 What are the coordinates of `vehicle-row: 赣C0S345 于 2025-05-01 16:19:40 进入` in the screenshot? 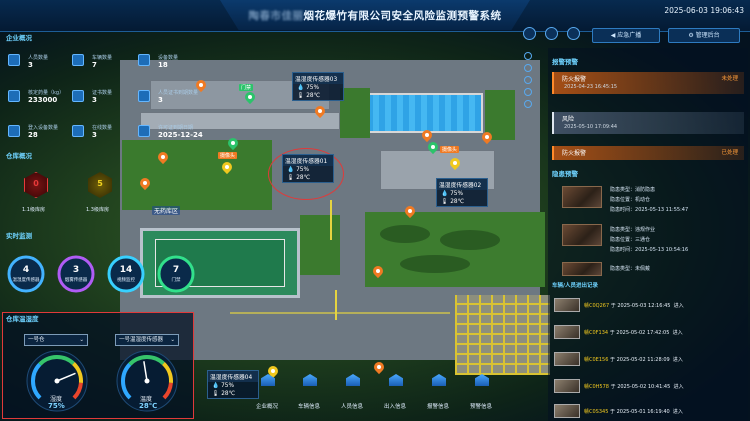 It's located at (633, 411).